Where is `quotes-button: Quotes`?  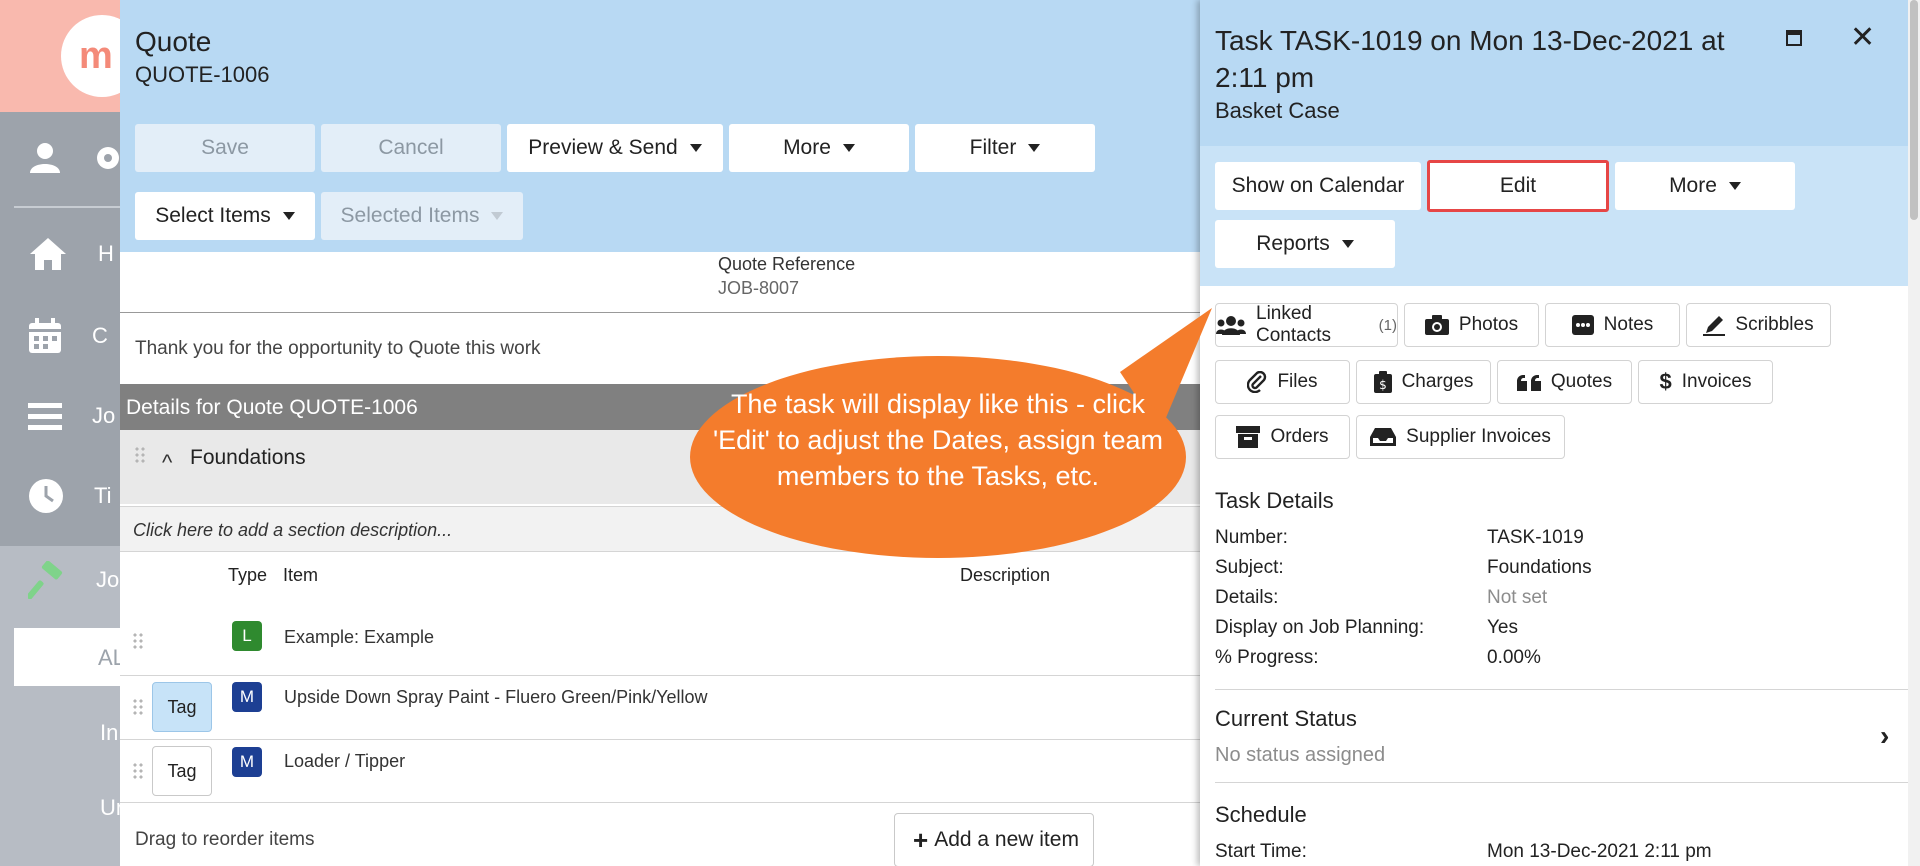 quotes-button: Quotes is located at coordinates (1564, 382).